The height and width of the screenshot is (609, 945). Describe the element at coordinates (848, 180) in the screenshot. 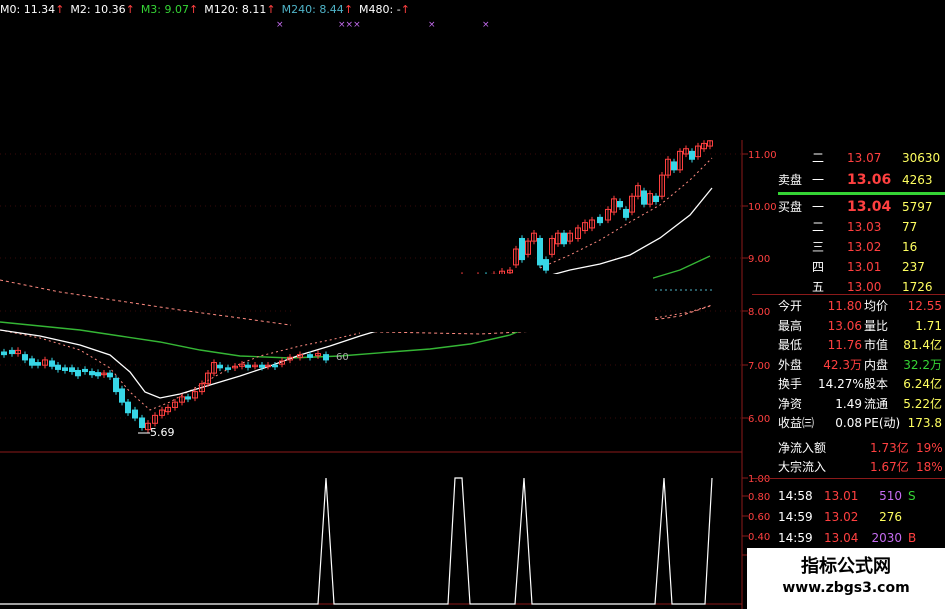

I see `ask-level-row: 卖盘一 13.06 4263` at that location.